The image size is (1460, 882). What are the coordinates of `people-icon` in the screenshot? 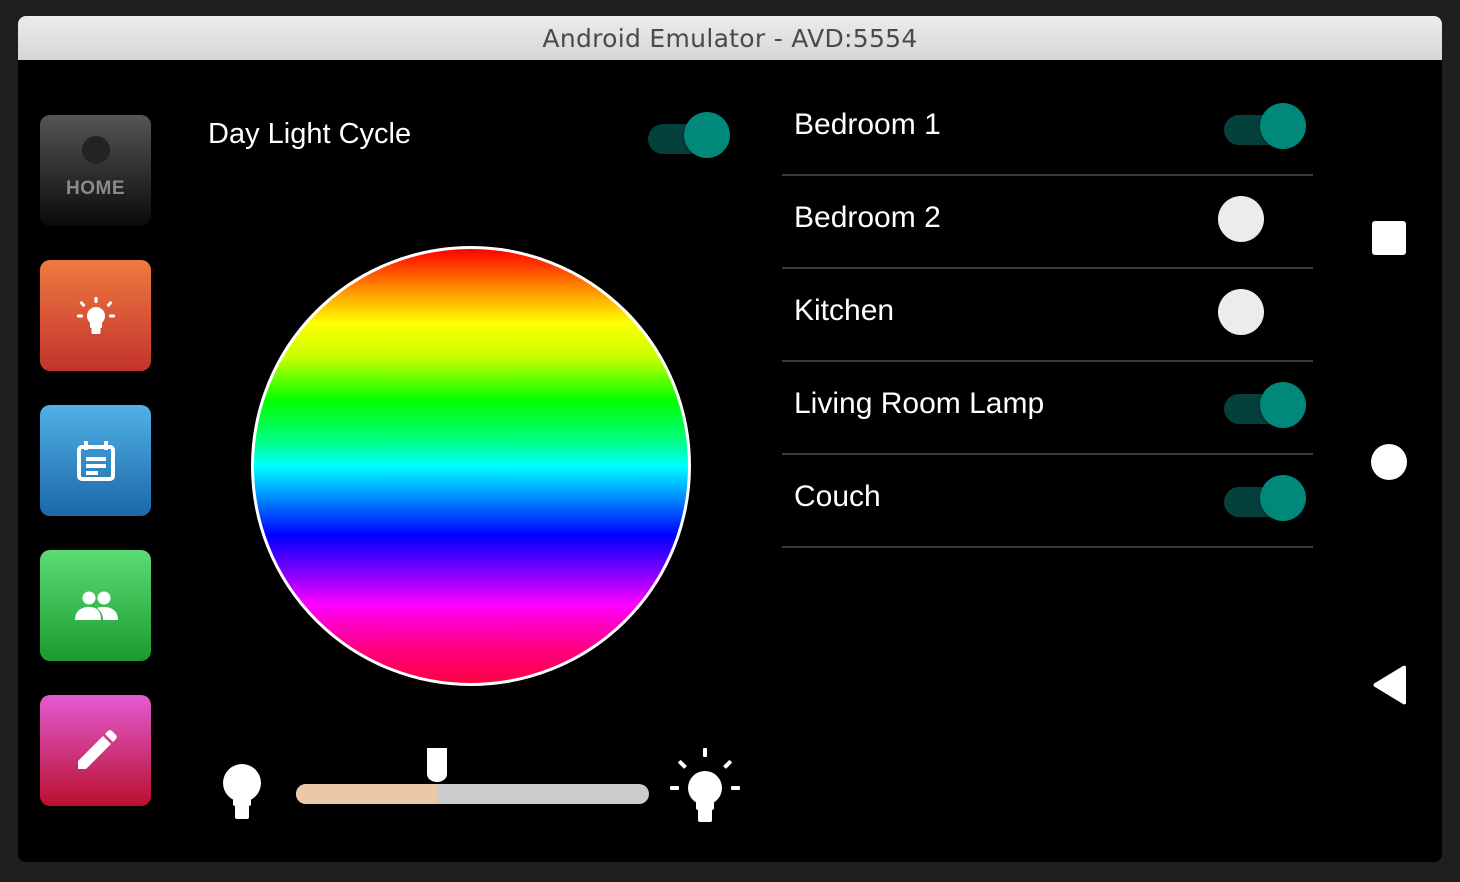 It's located at (96, 605).